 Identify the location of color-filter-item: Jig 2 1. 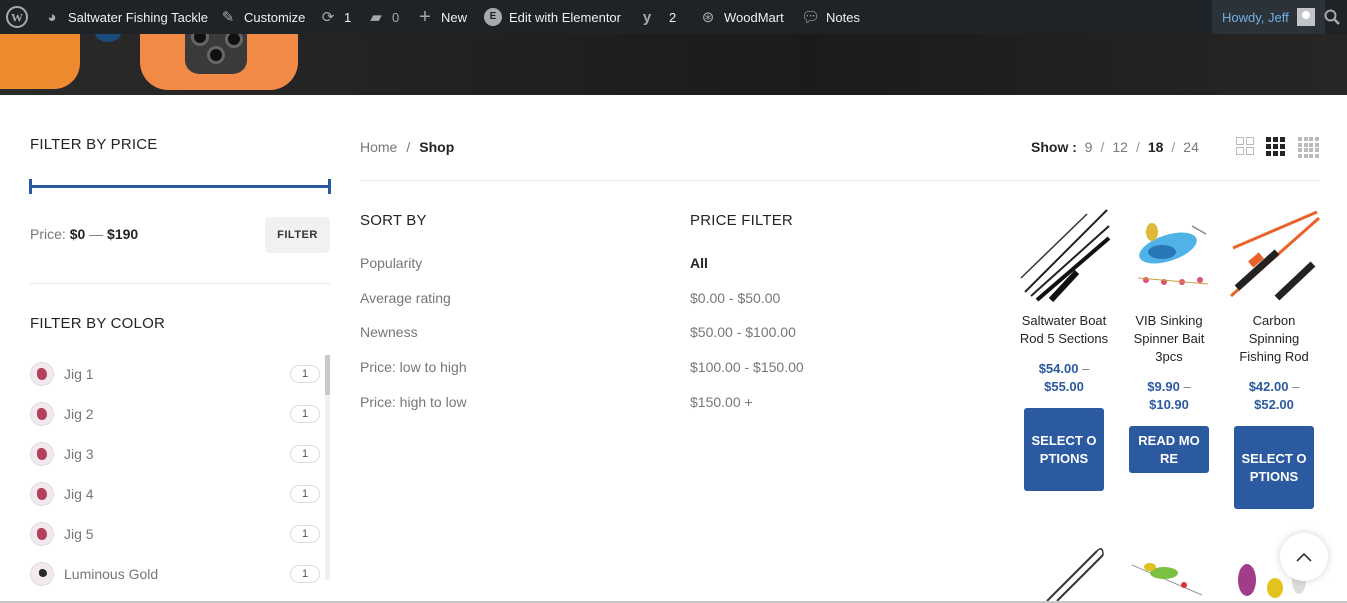
(175, 414).